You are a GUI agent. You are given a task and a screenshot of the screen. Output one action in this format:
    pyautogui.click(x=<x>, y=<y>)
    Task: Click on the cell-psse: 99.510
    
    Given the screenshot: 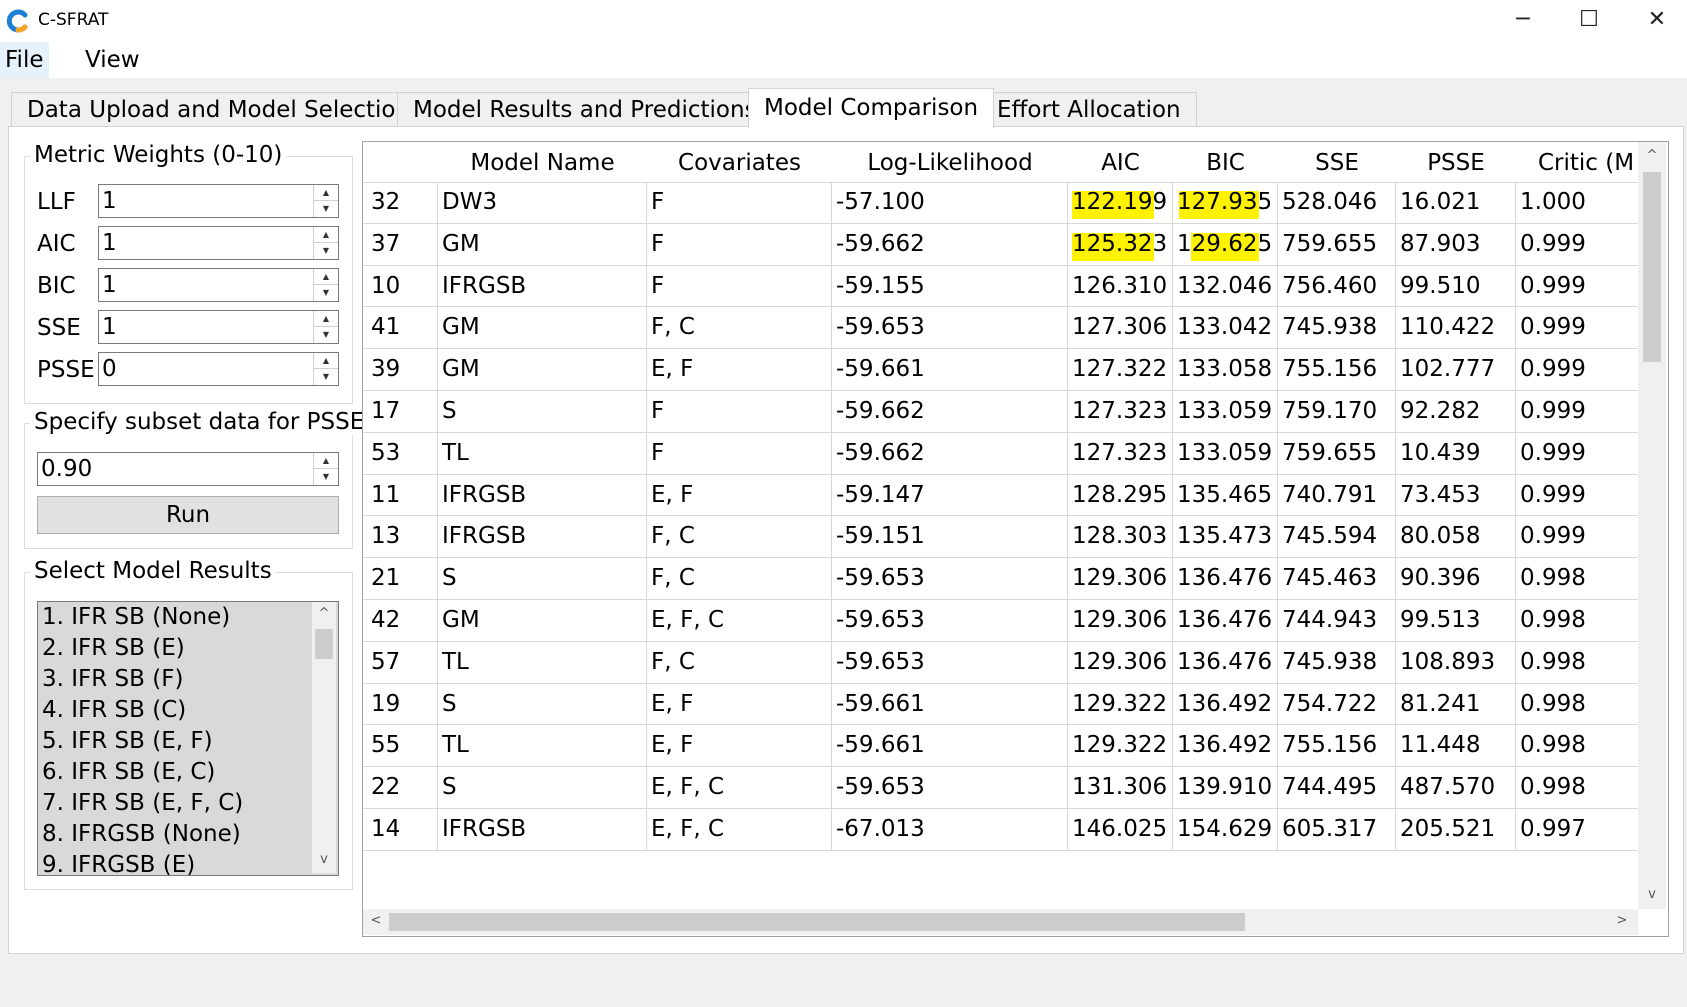 What is the action you would take?
    pyautogui.click(x=1456, y=286)
    